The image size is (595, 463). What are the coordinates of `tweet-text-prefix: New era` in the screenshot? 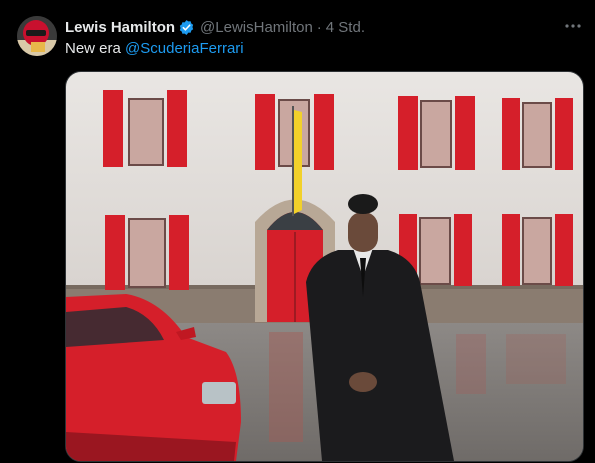 It's located at (95, 48).